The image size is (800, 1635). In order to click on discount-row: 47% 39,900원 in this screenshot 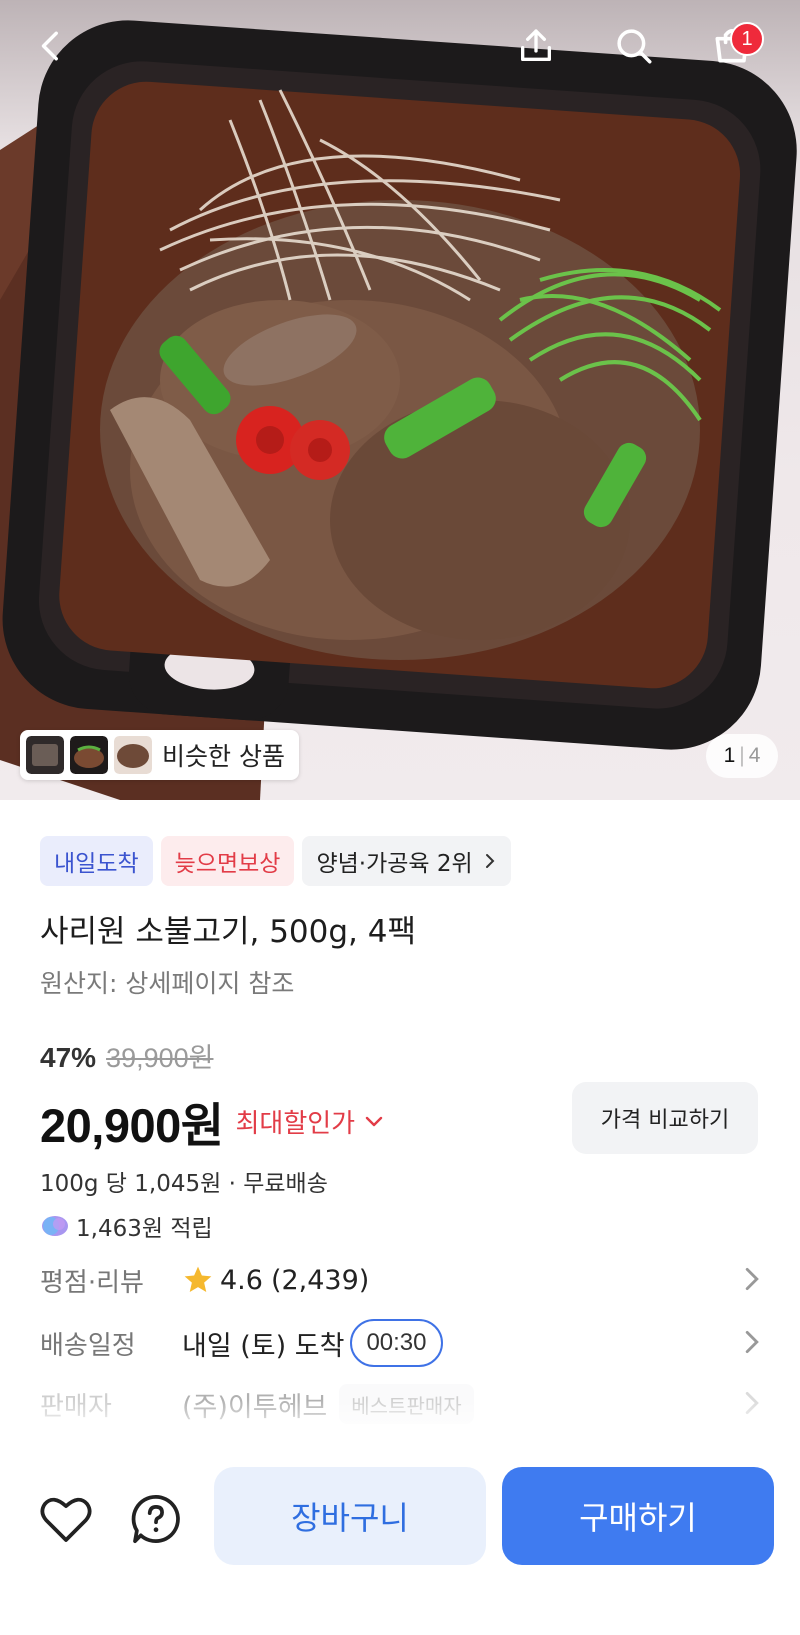, I will do `click(126, 1055)`.